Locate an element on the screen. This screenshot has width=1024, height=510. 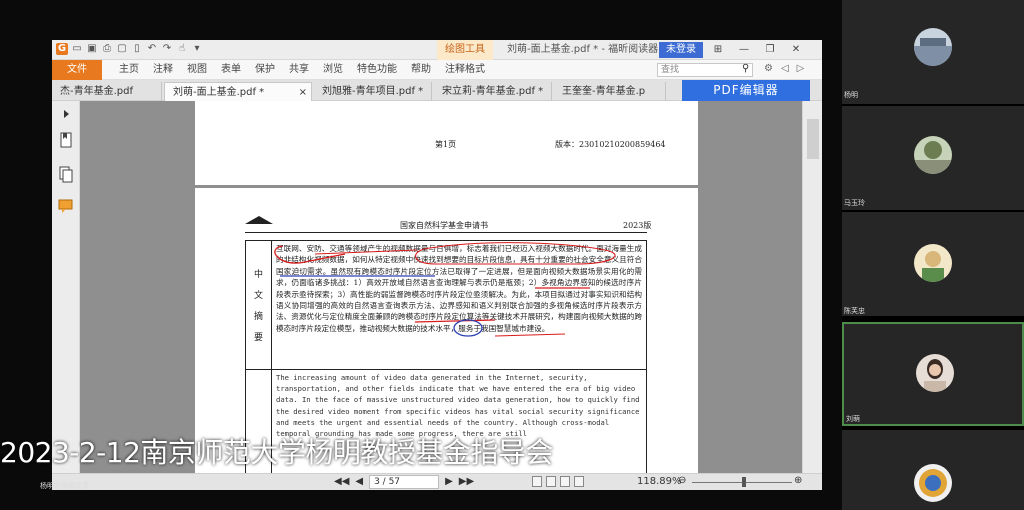
forward-icon: ▷ is located at coordinates (801, 68).